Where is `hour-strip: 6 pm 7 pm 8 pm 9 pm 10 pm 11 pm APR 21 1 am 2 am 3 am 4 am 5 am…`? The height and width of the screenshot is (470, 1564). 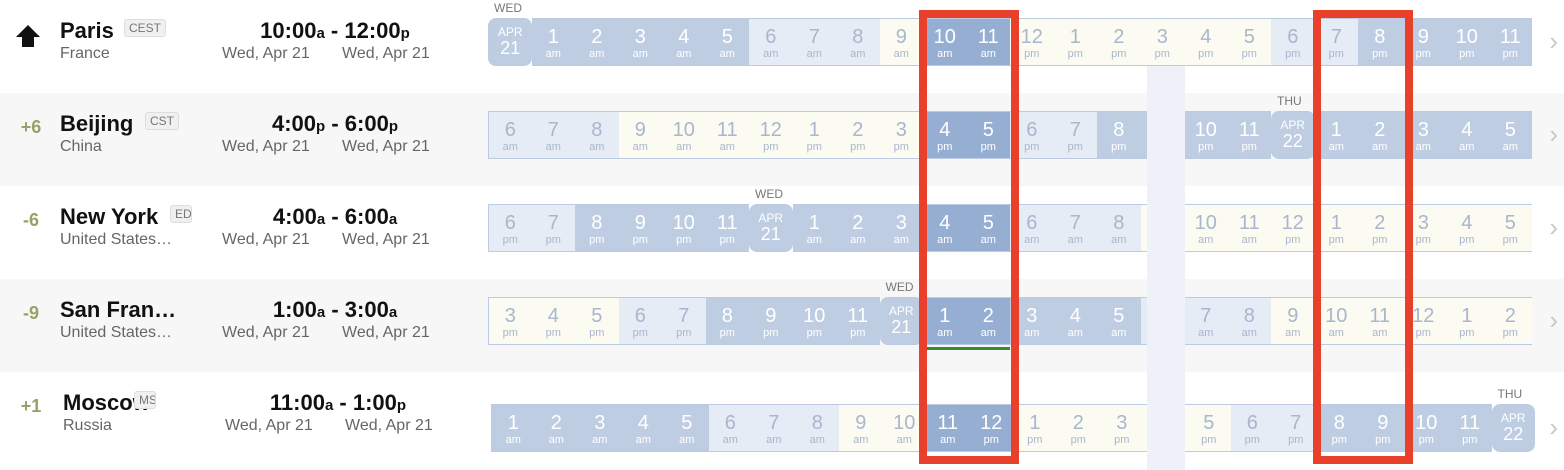 hour-strip: 6 pm 7 pm 8 pm 9 pm 10 pm 11 pm APR 21 1 am 2 am 3 am 4 am 5 am… is located at coordinates (1010, 229).